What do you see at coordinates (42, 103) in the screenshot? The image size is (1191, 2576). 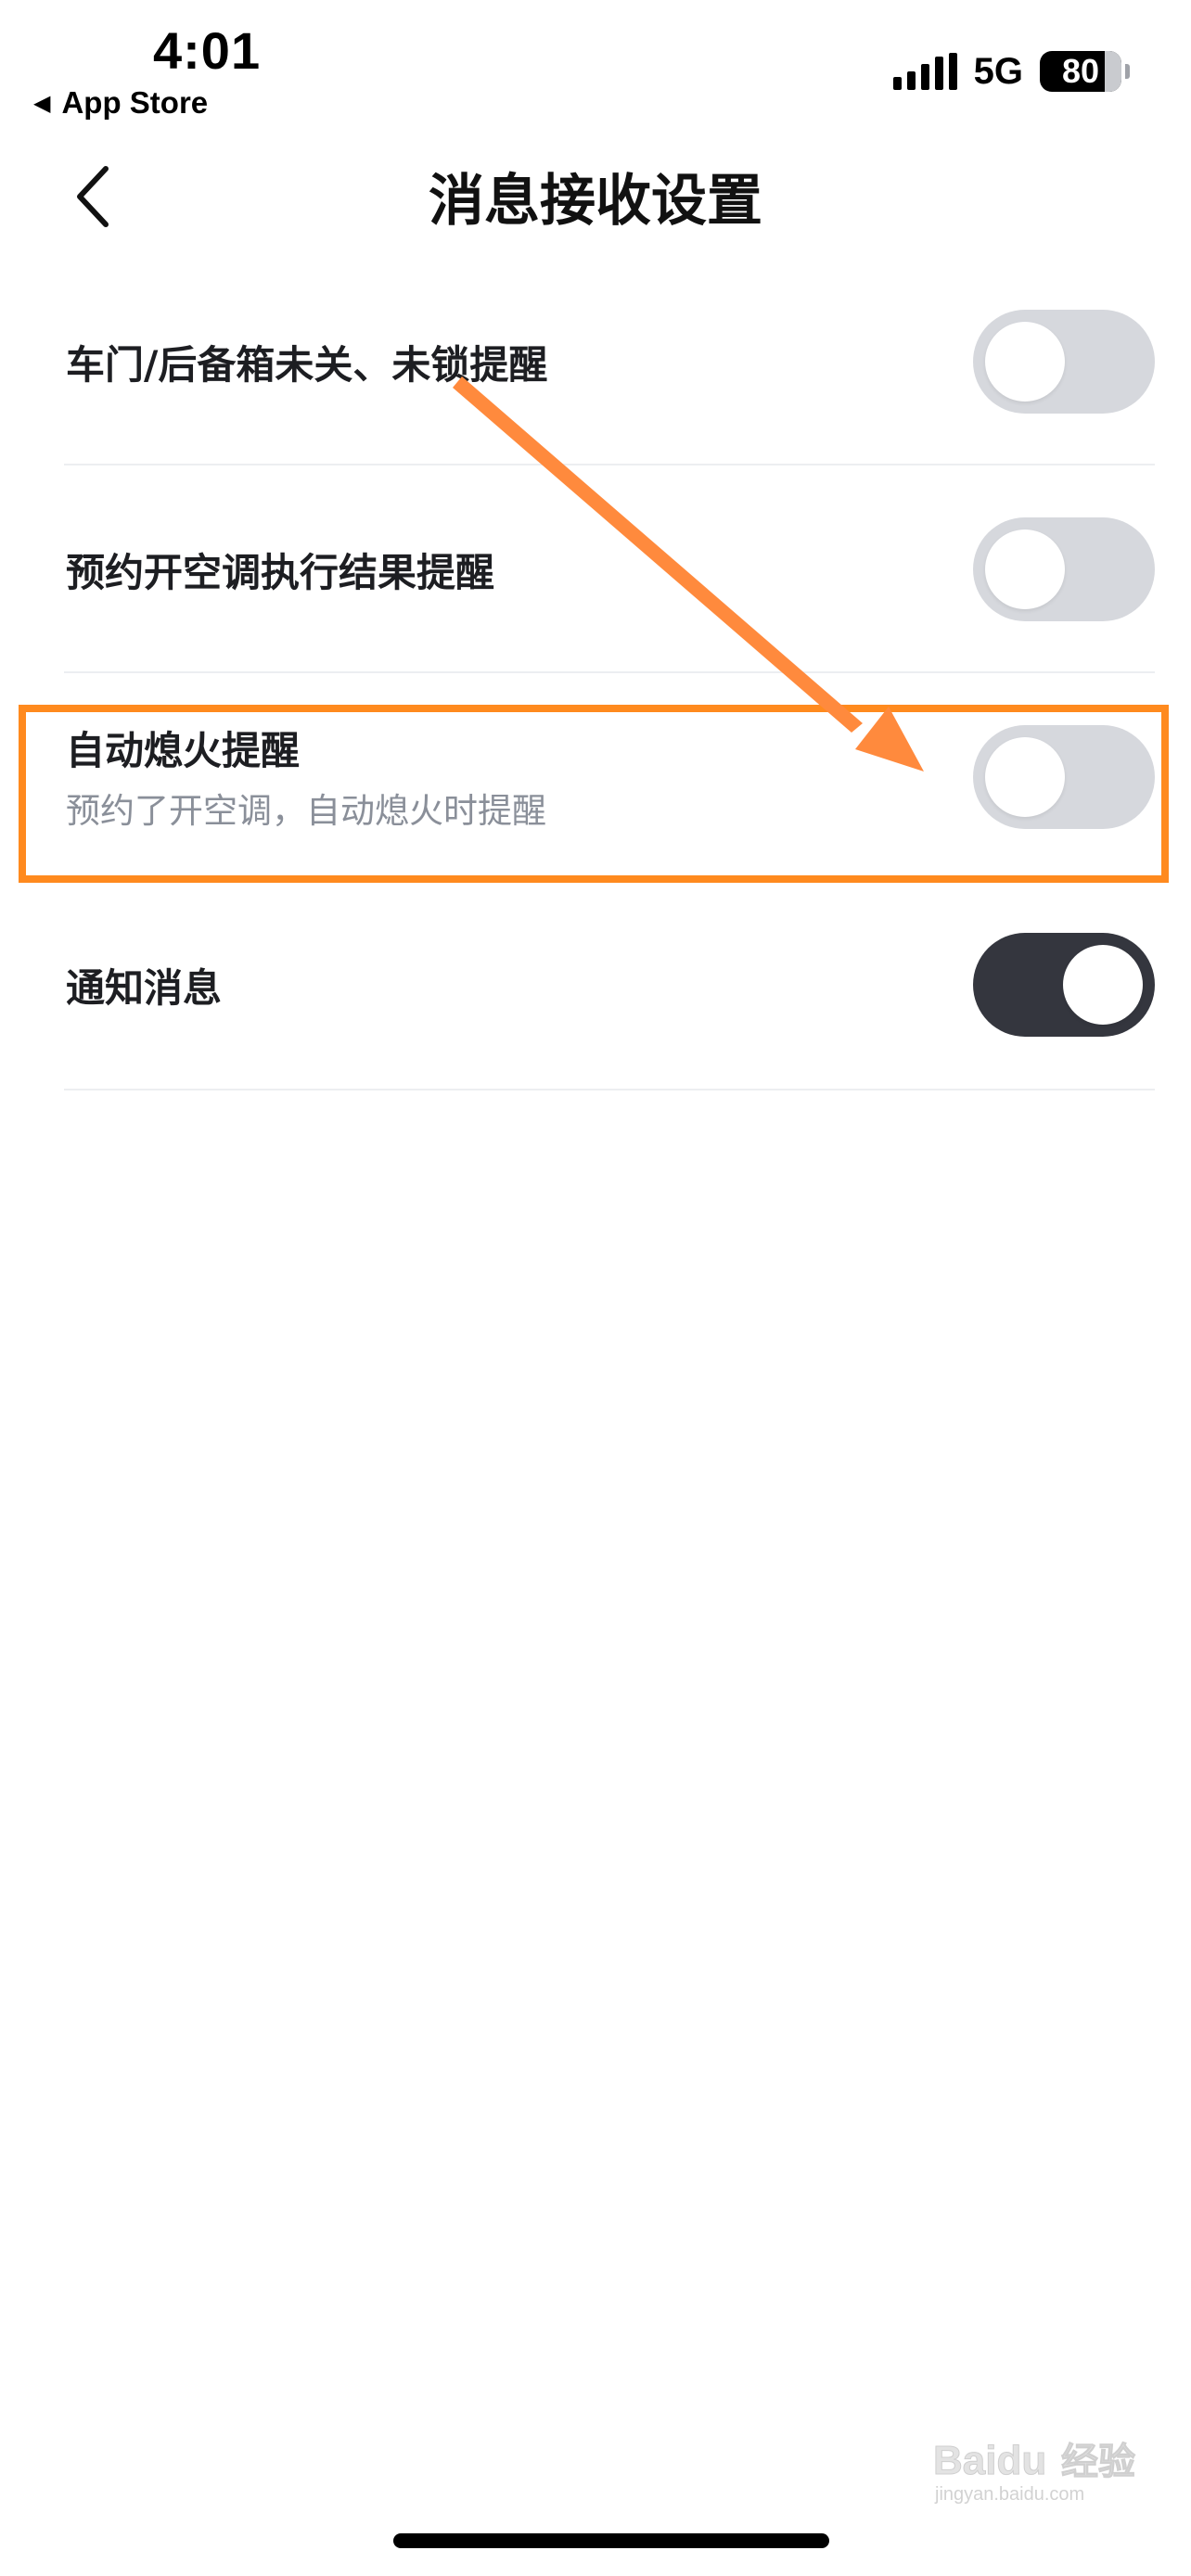 I see `triangle-left-icon: ◀` at bounding box center [42, 103].